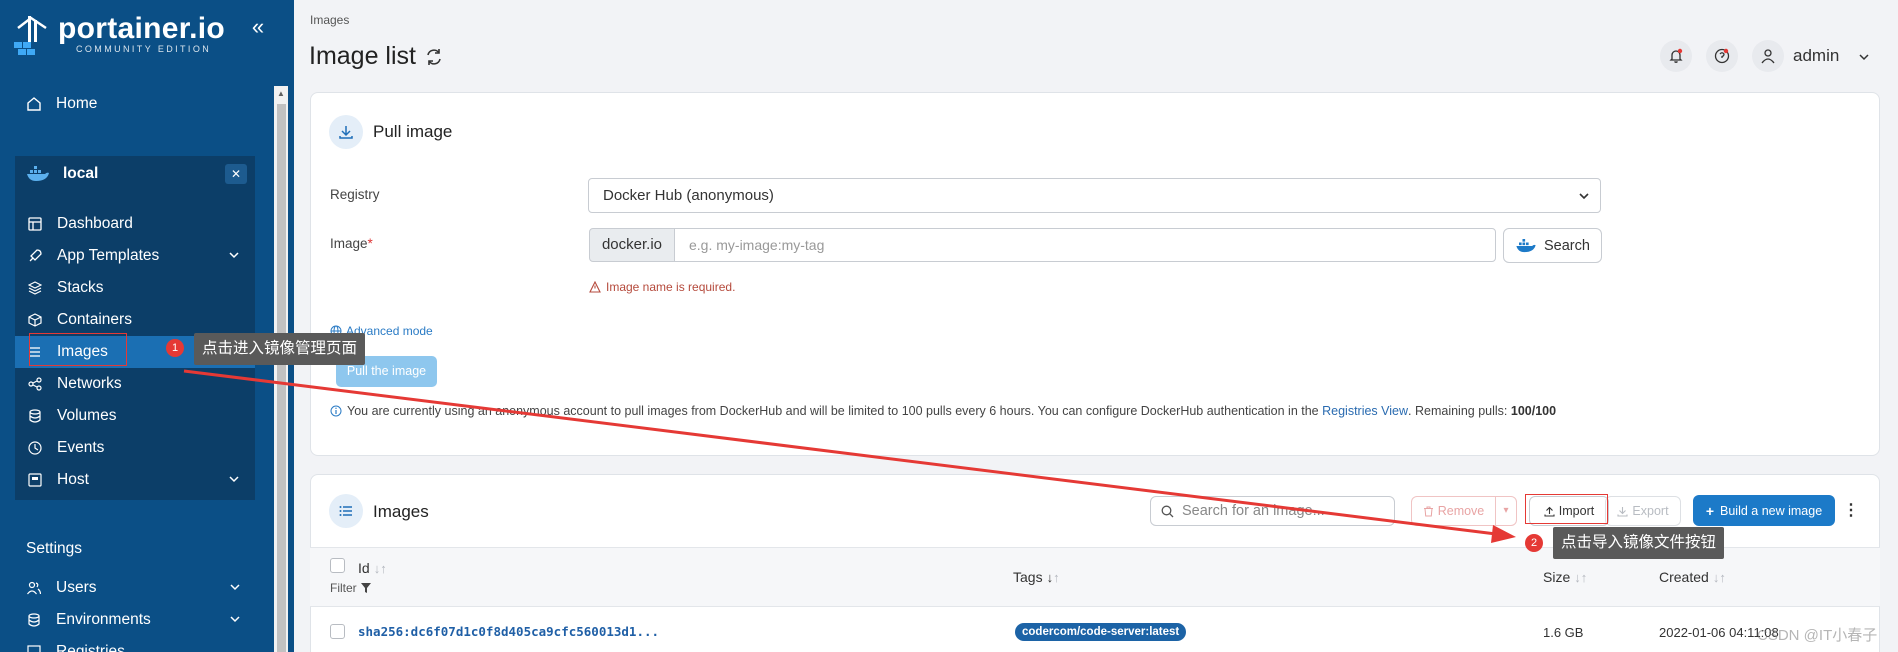 This screenshot has width=1898, height=652. I want to click on sidebar-item-registries: Registries, so click(70, 644).